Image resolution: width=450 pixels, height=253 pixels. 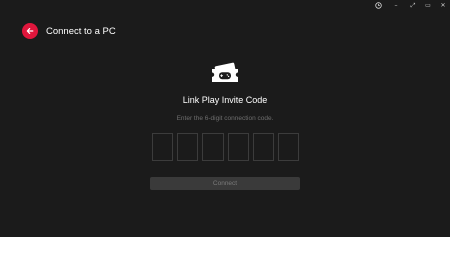 I want to click on back-button, so click(x=30, y=31).